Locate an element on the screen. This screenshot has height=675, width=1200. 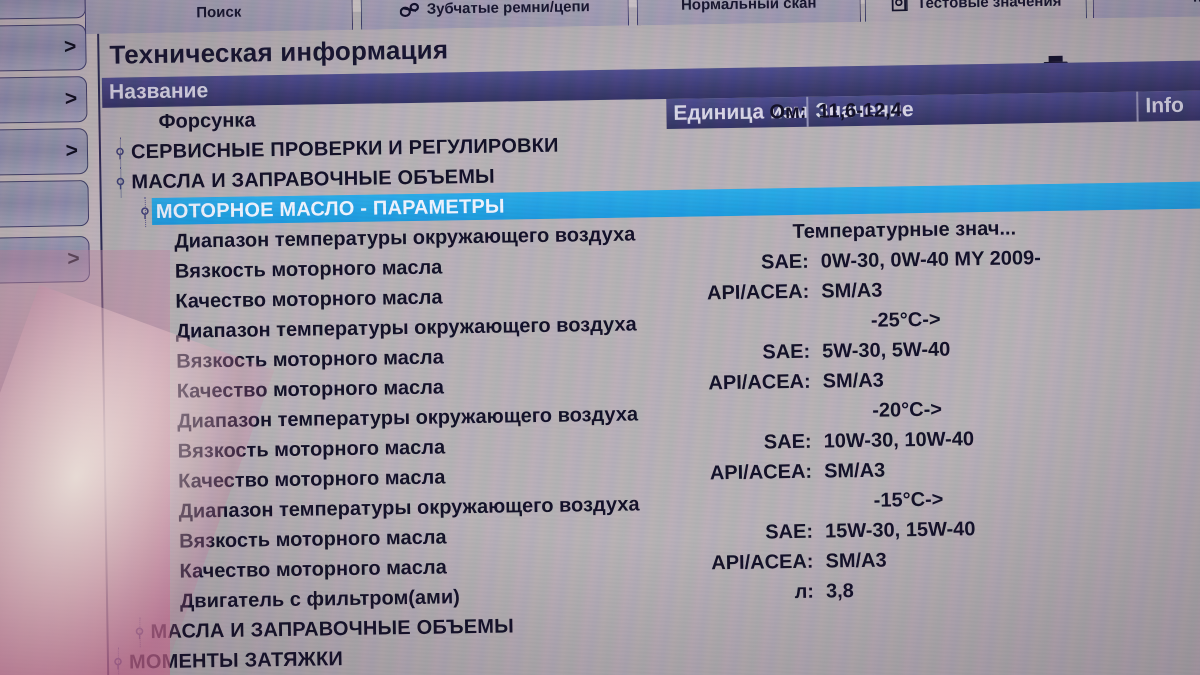
left-sidebar: ...ые > > > > и > is located at coordinates (54, 337).